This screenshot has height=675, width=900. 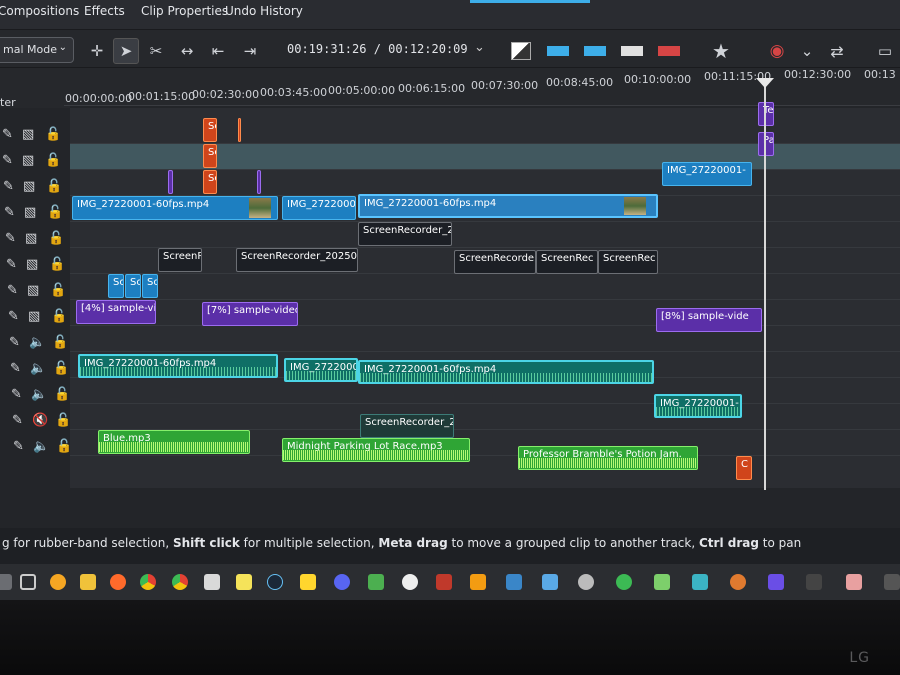 What do you see at coordinates (180, 582) in the screenshot?
I see `chrome-icon` at bounding box center [180, 582].